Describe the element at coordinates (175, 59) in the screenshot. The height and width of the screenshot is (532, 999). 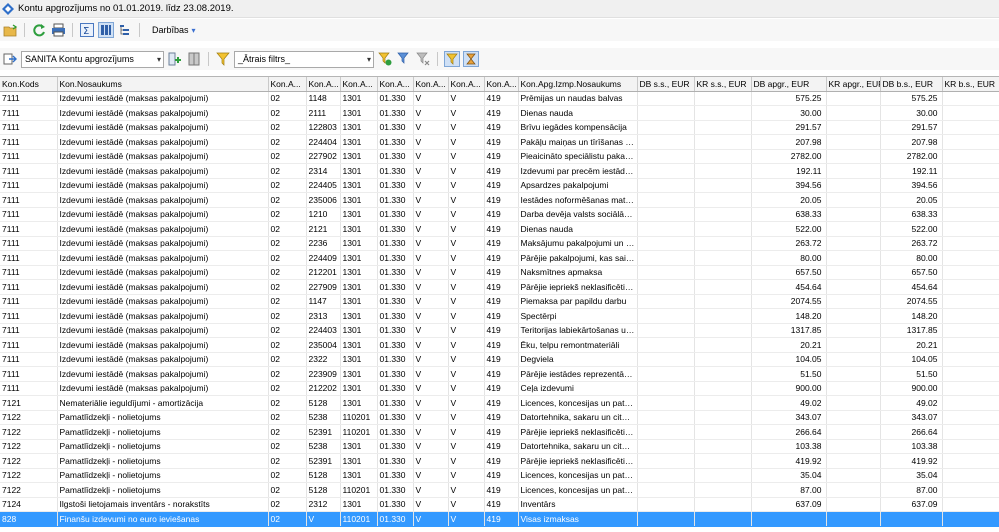
I see `add-report-icon` at that location.